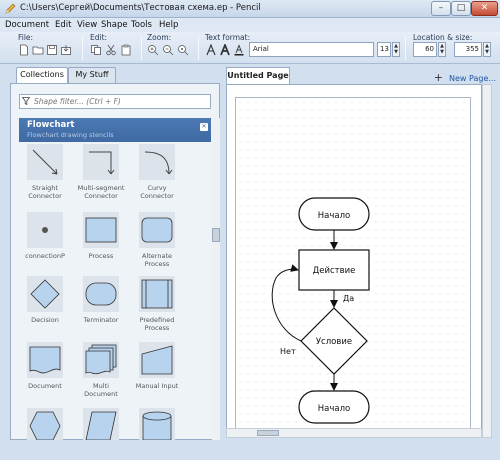 This screenshot has width=500, height=460. Describe the element at coordinates (334, 409) in the screenshot. I see `end-label: Начало` at that location.